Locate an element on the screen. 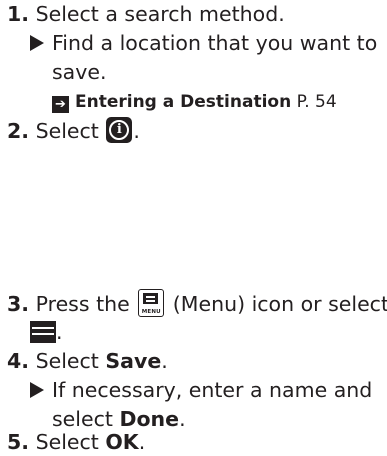 This screenshot has height=456, width=387. list-menu-icon is located at coordinates (43, 332).